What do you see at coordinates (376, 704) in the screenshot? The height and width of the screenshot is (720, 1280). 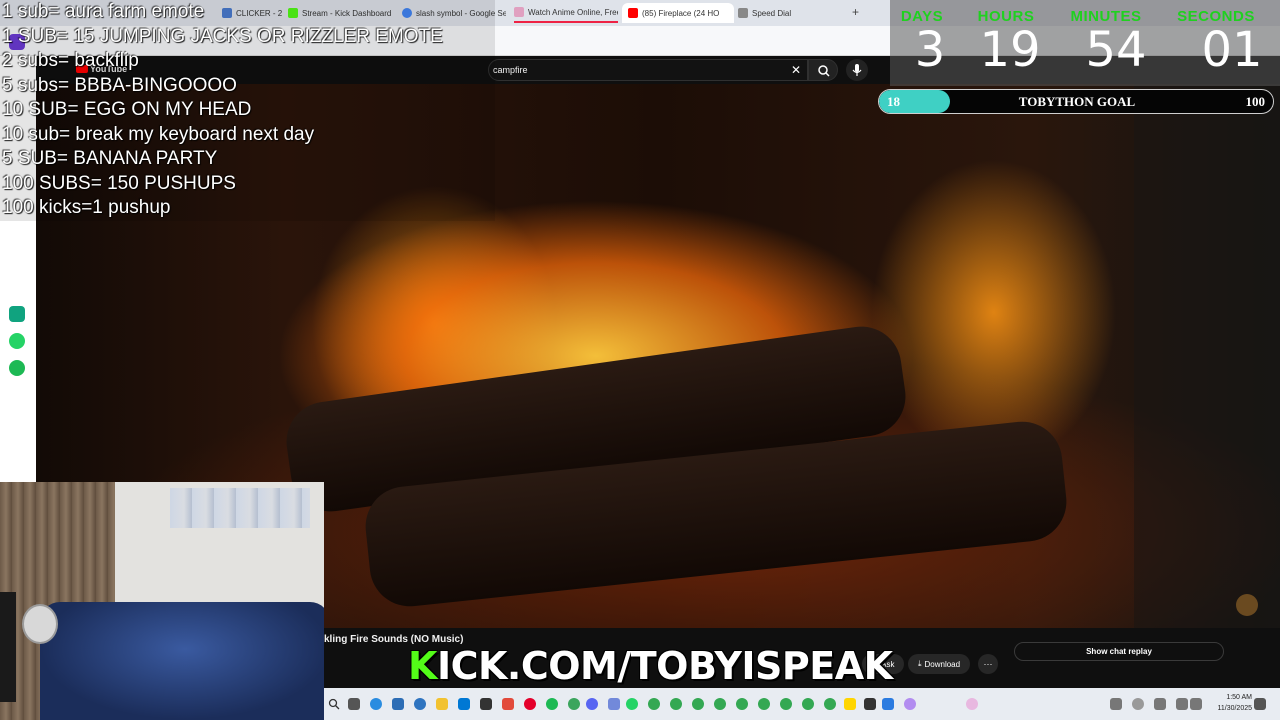 I see `edge-icon` at bounding box center [376, 704].